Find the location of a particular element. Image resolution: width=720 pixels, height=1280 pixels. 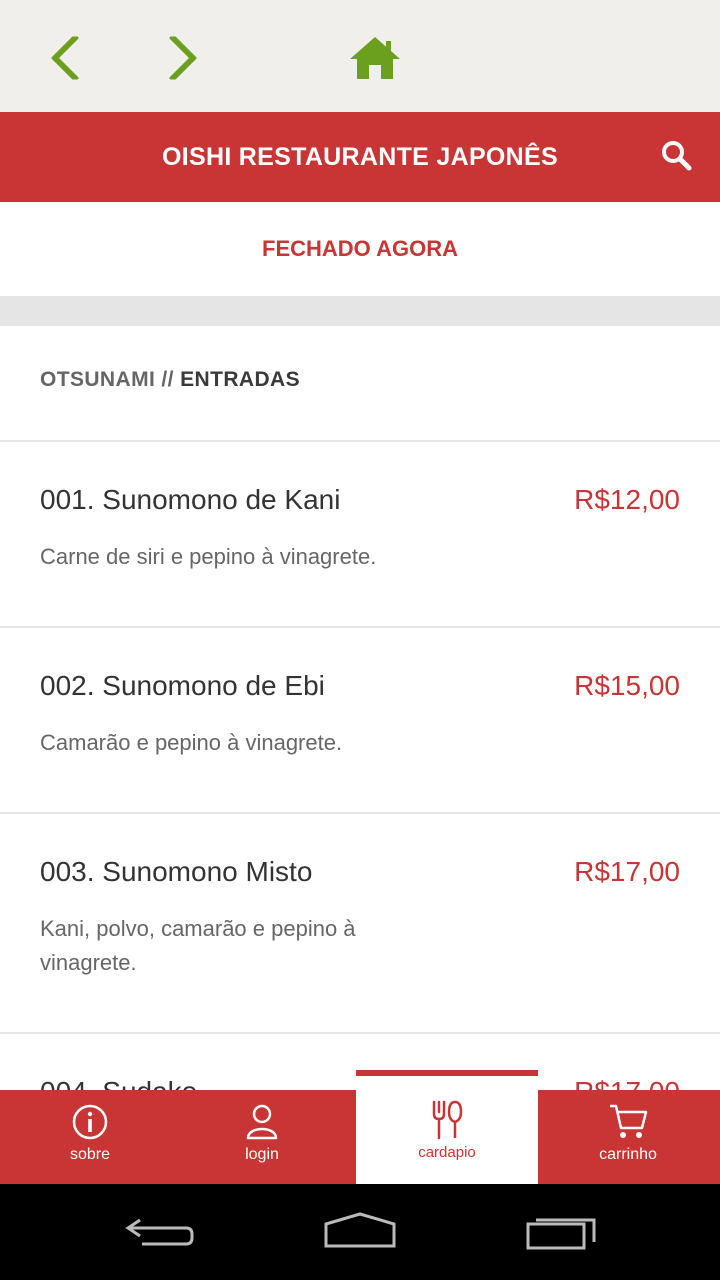

category-name: ENTRADAS is located at coordinates (240, 379).